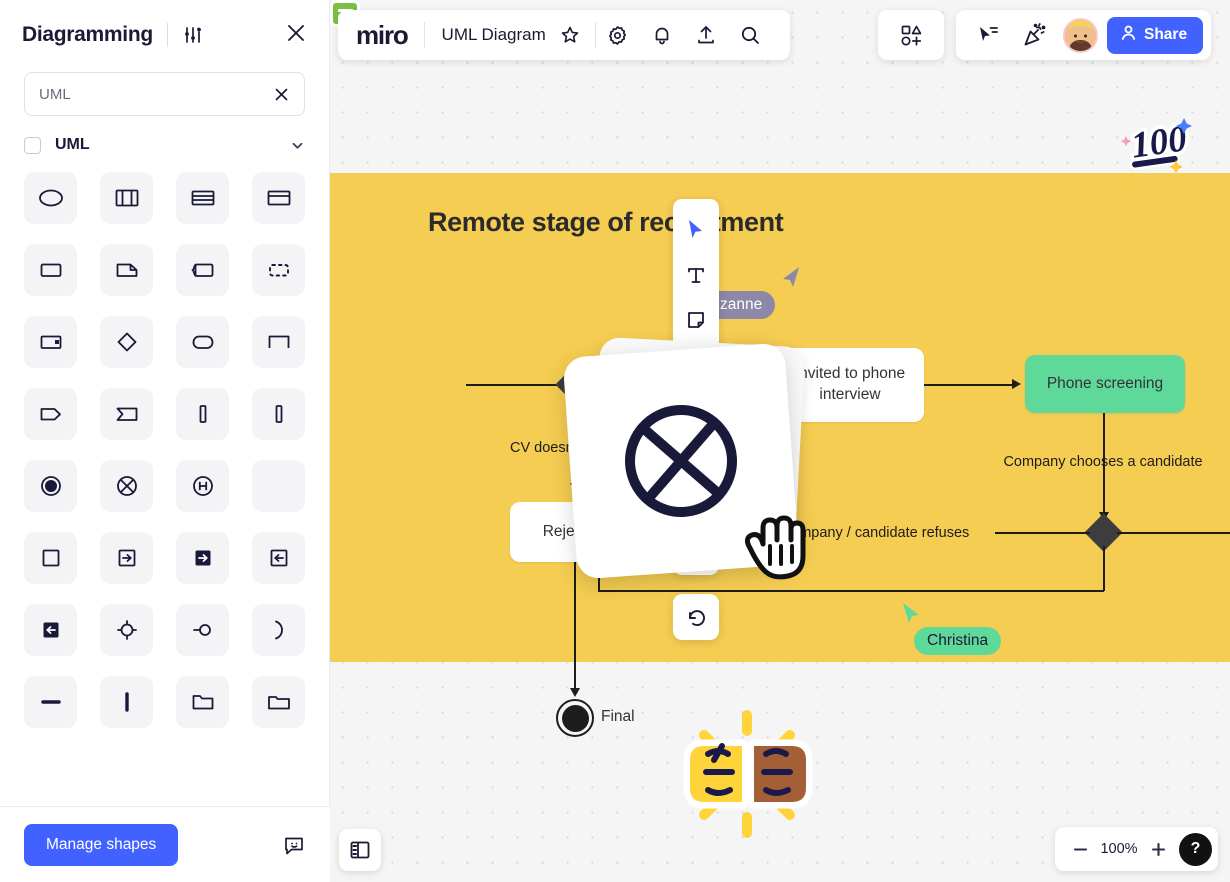 Image resolution: width=1230 pixels, height=882 pixels. I want to click on zoom-controls: 100% ?, so click(1136, 849).